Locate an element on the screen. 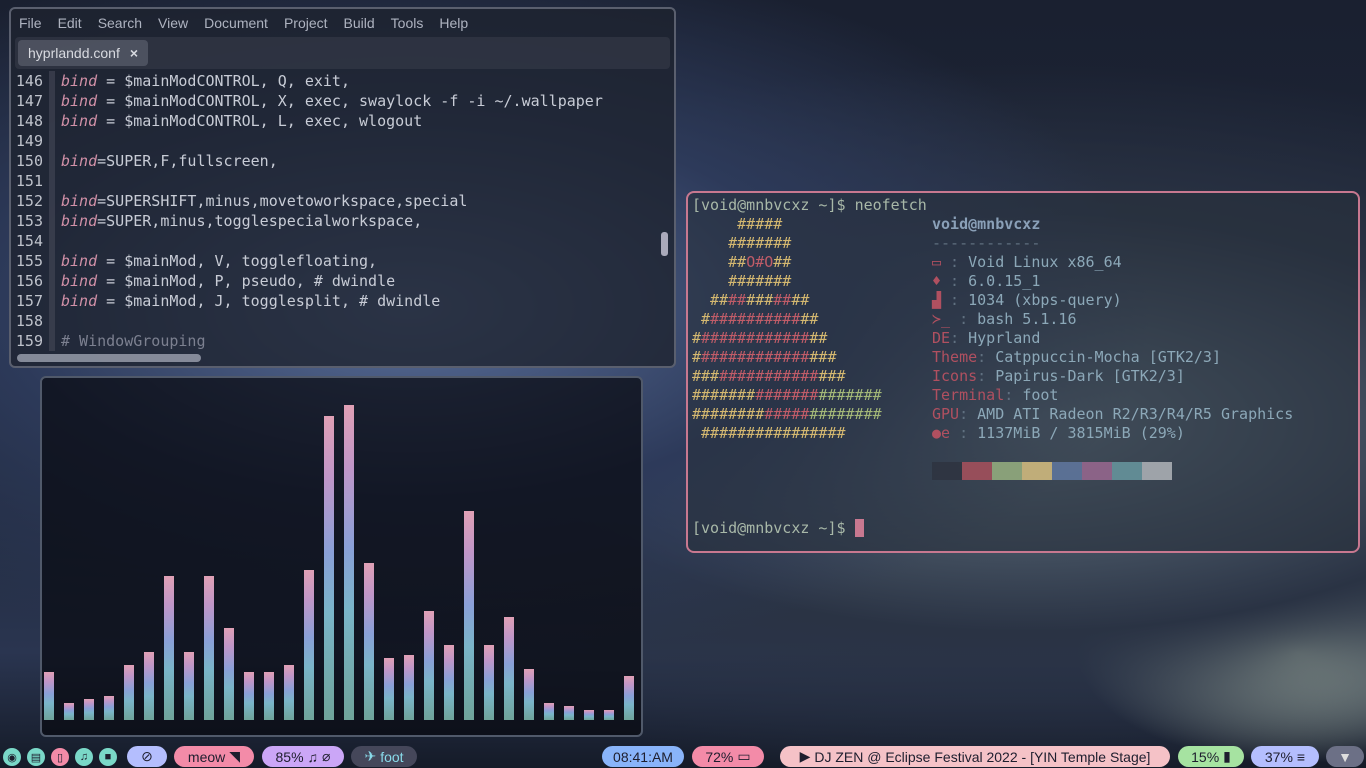 Image resolution: width=1366 pixels, height=768 pixels. visibility-toggle: ⊘ is located at coordinates (147, 756).